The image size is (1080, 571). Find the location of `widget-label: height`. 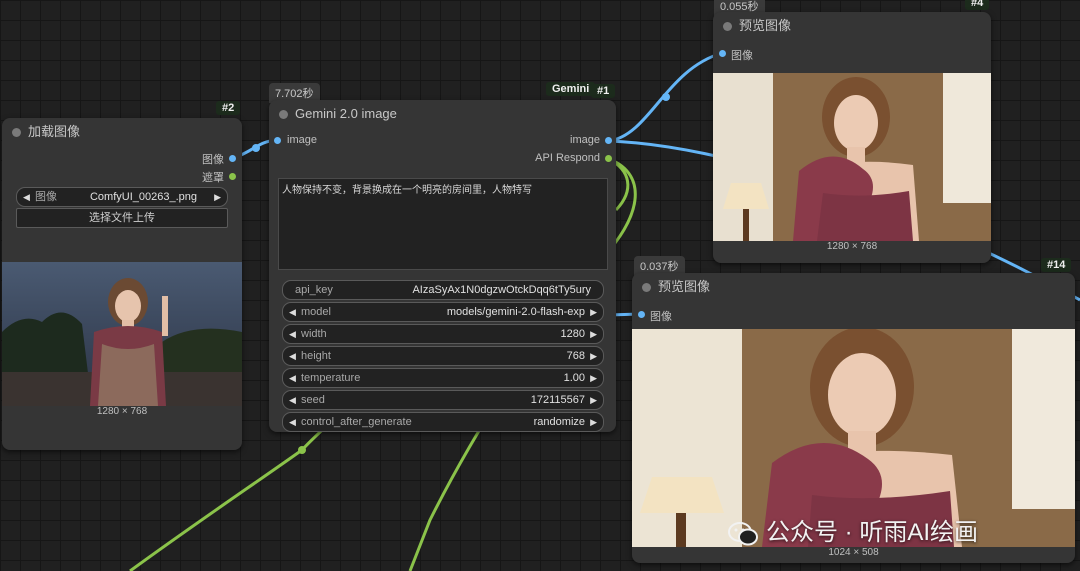

widget-label: height is located at coordinates (316, 356).